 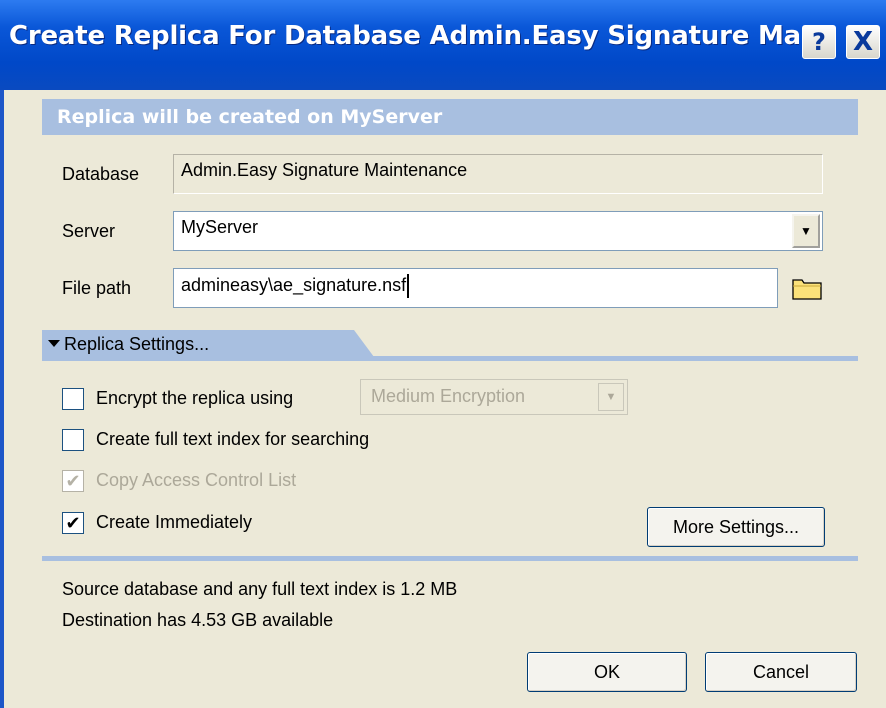 I want to click on filepath-input: admineasy\ae_signature.nsf, so click(x=475, y=288).